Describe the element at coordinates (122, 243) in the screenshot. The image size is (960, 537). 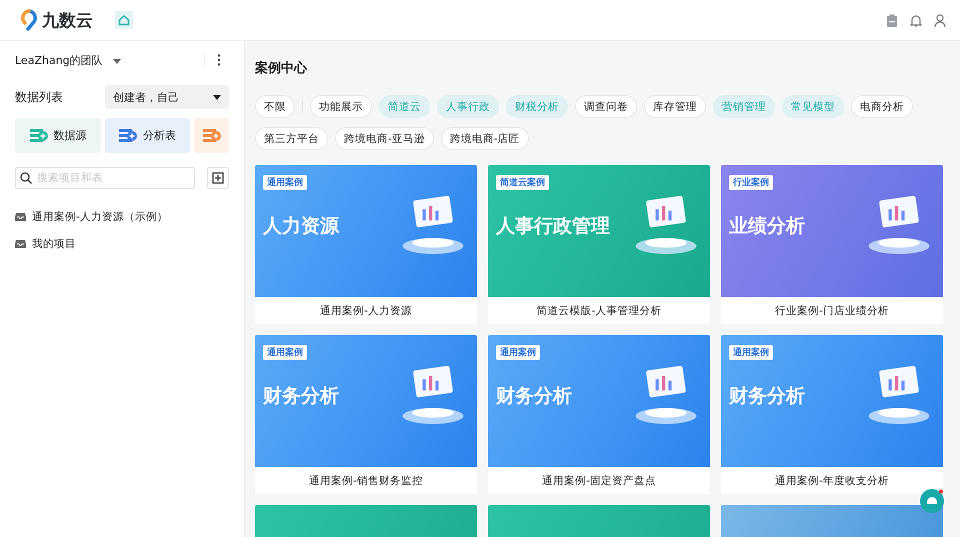
I see `project-item: 我的项目` at that location.